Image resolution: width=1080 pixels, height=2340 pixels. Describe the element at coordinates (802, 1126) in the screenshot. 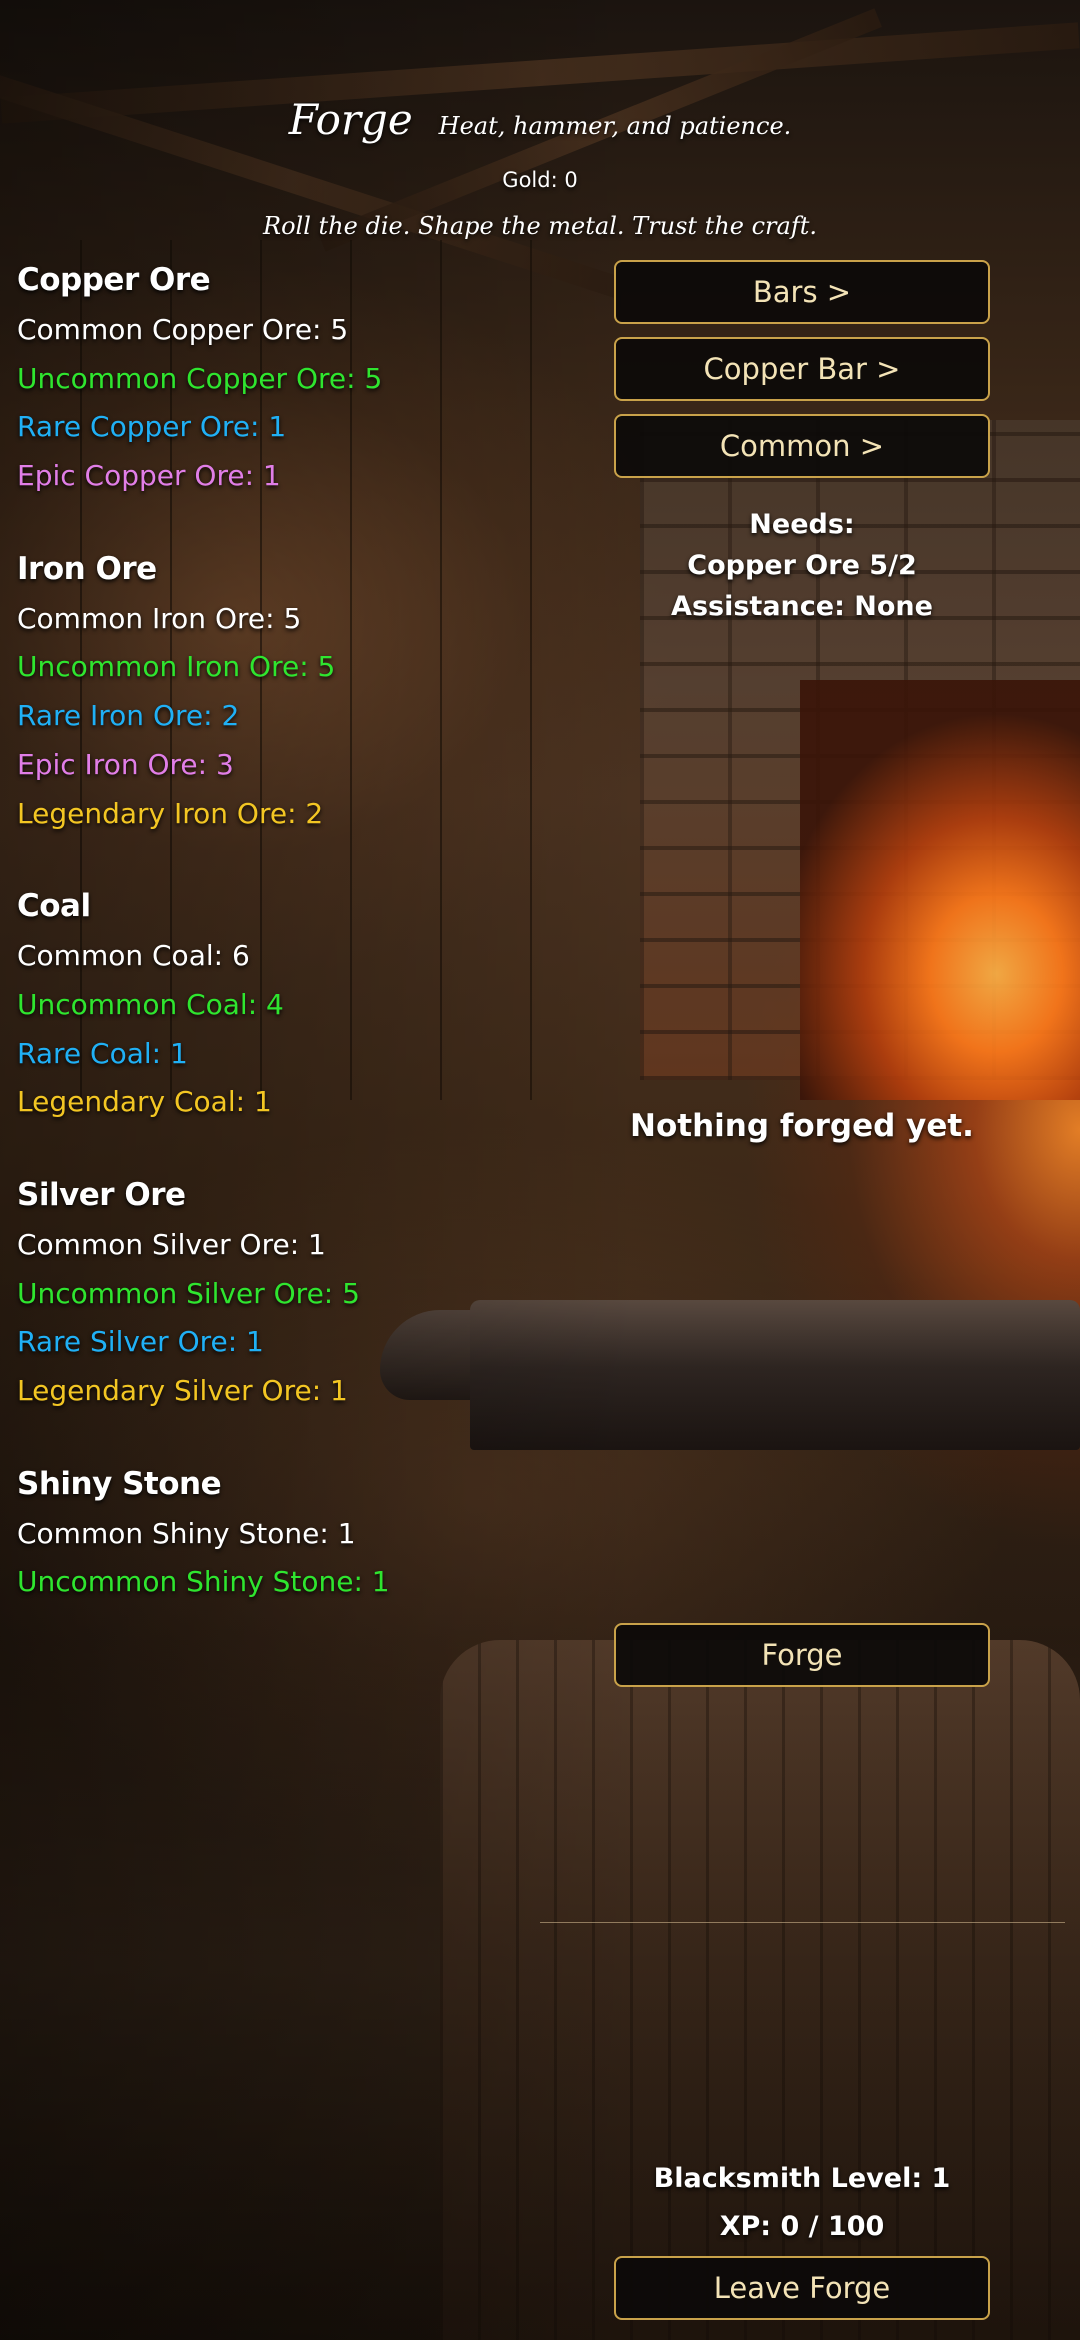

I see `forge-result-text: Nothing forged yet.` at that location.